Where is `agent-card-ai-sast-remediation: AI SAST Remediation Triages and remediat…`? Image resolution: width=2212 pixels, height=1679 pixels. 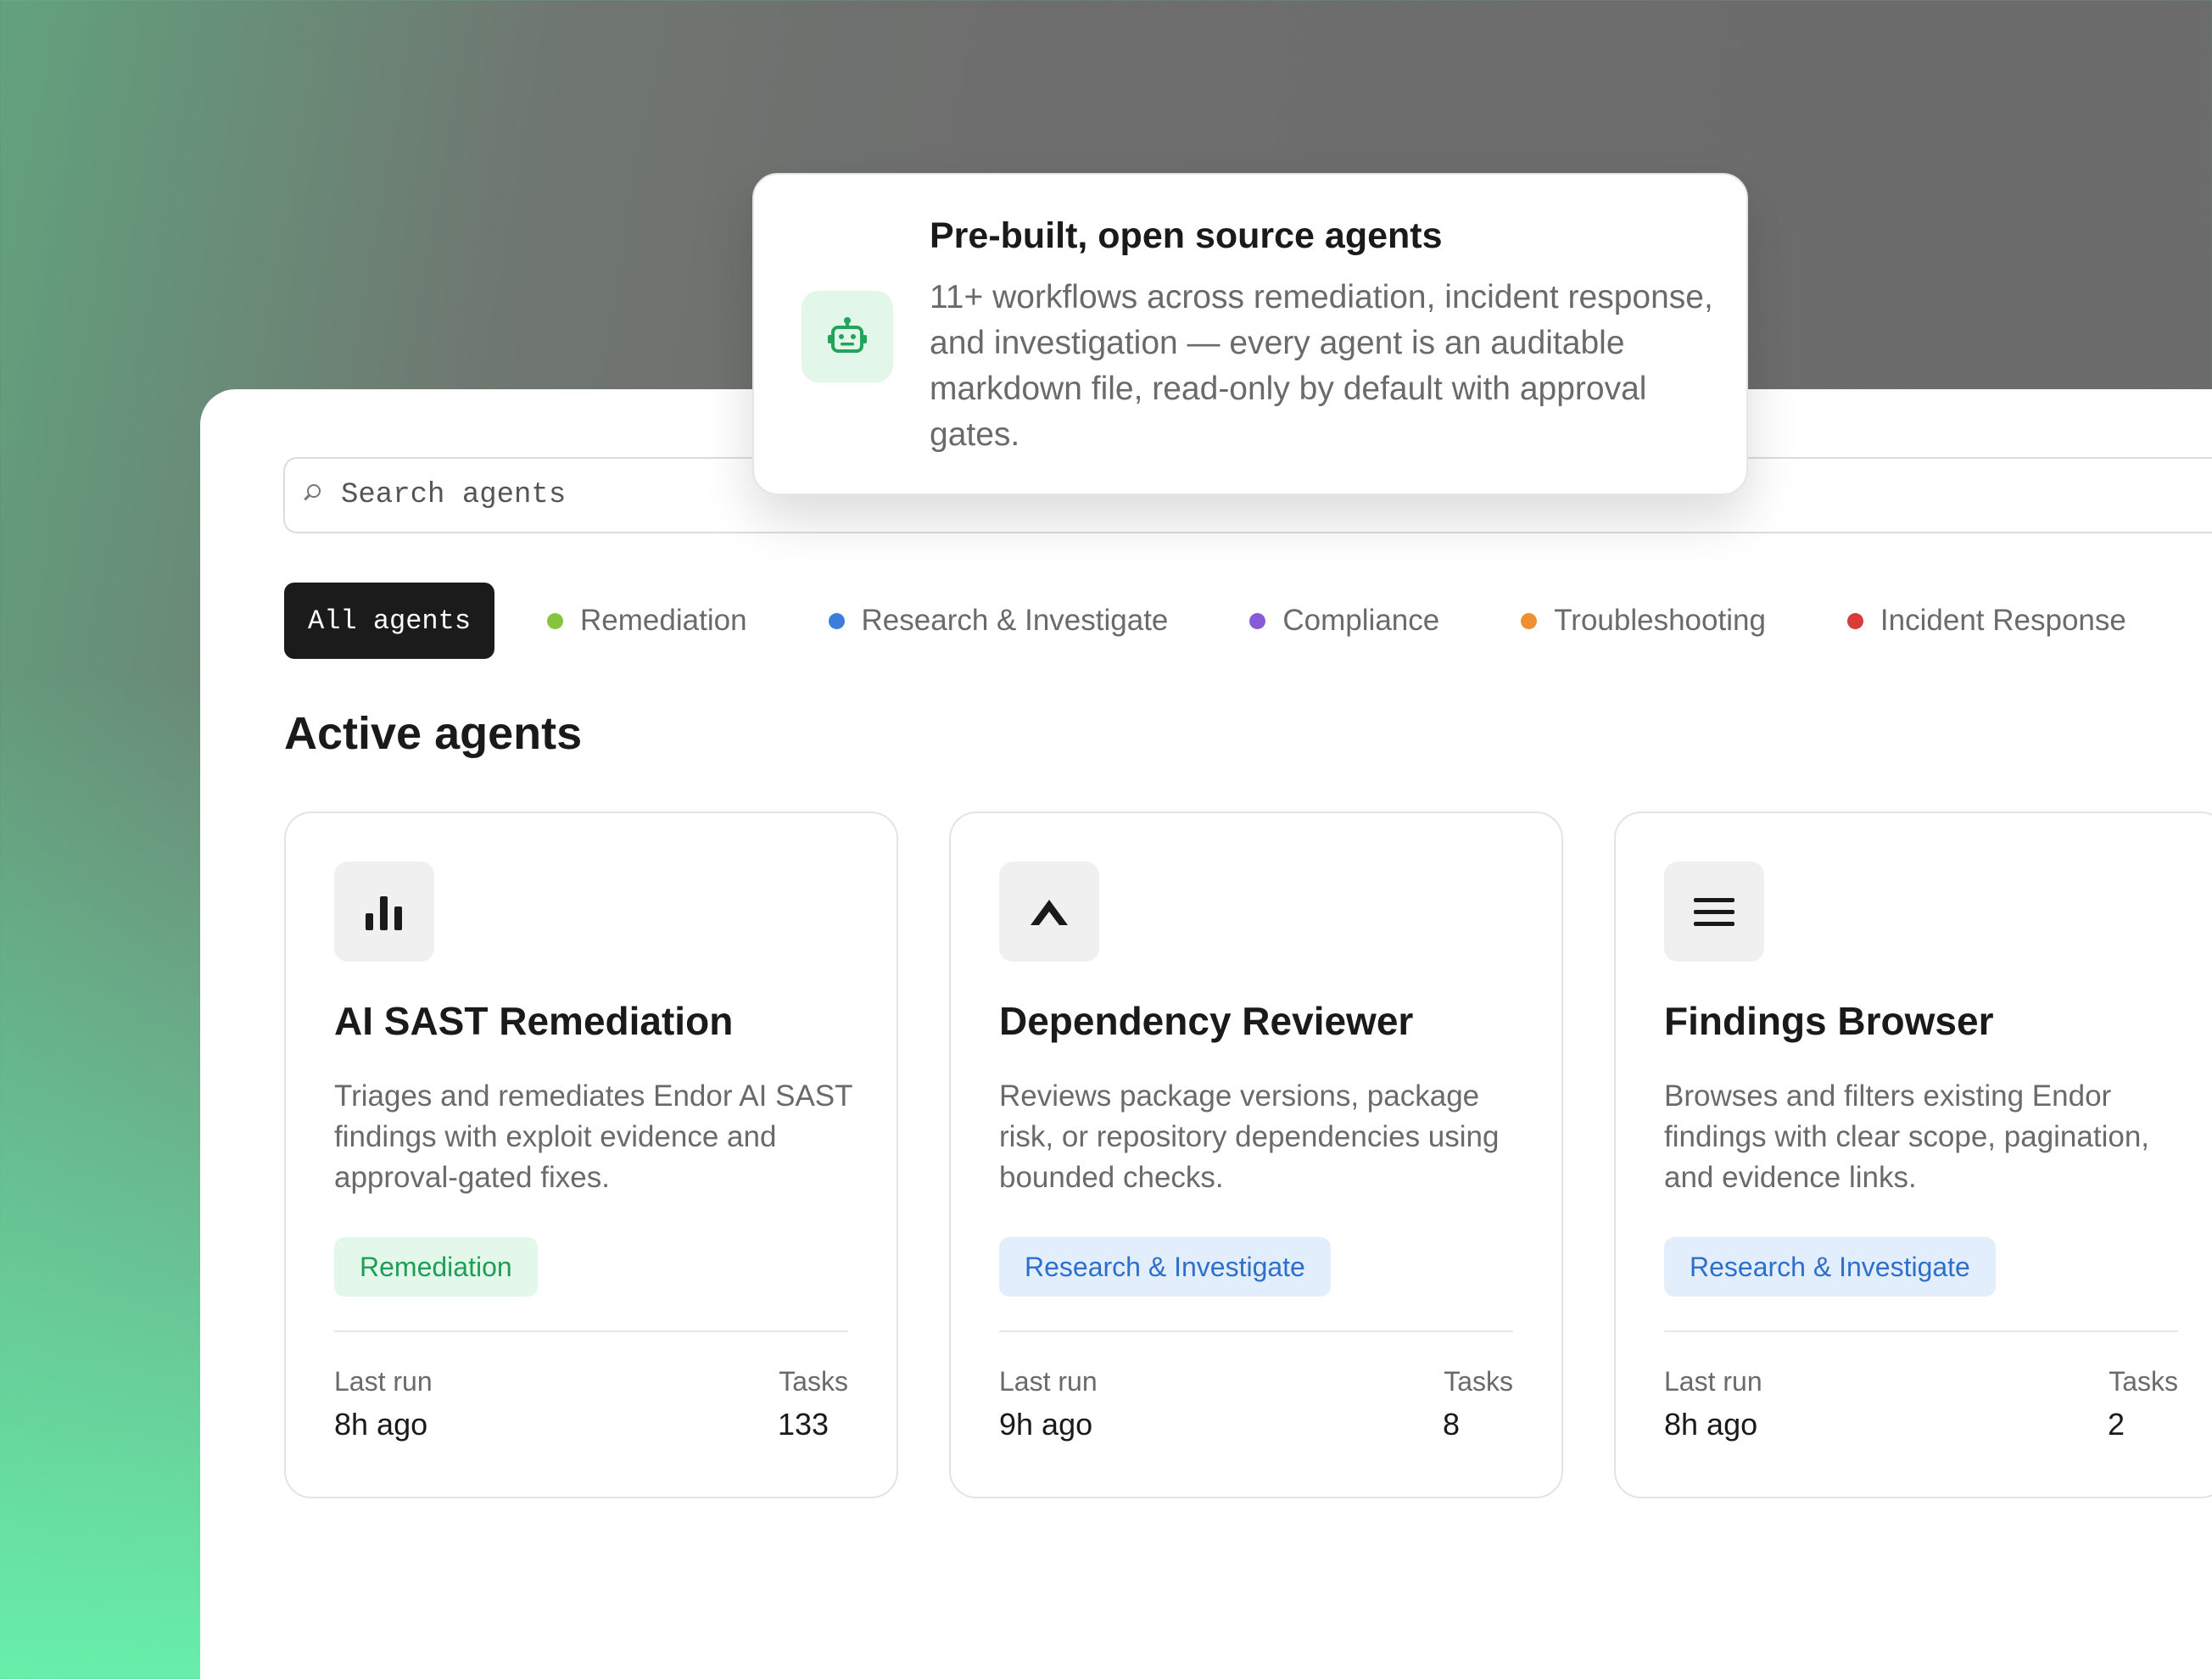
agent-card-ai-sast-remediation: AI SAST Remediation Triages and remediat… is located at coordinates (591, 1155).